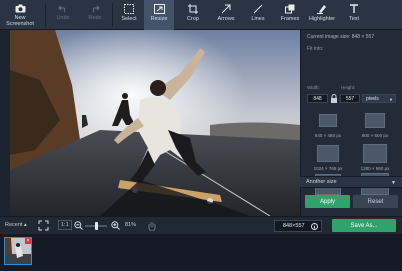 The width and height of the screenshot is (402, 271). Describe the element at coordinates (65, 225) in the screenshot. I see `actual-size-button: 1:1` at that location.